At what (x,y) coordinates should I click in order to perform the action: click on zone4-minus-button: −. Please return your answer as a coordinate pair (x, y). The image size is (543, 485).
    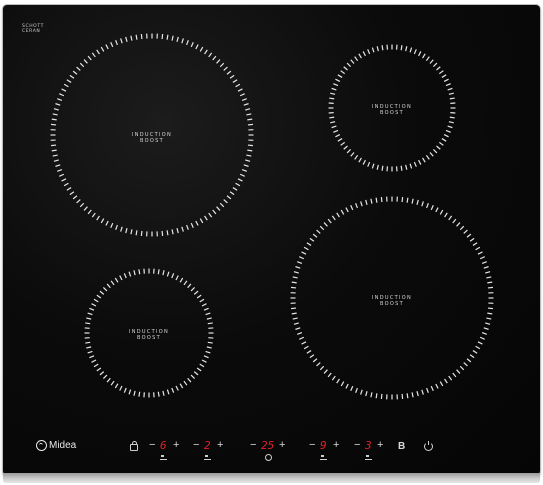
    Looking at the image, I should click on (357, 445).